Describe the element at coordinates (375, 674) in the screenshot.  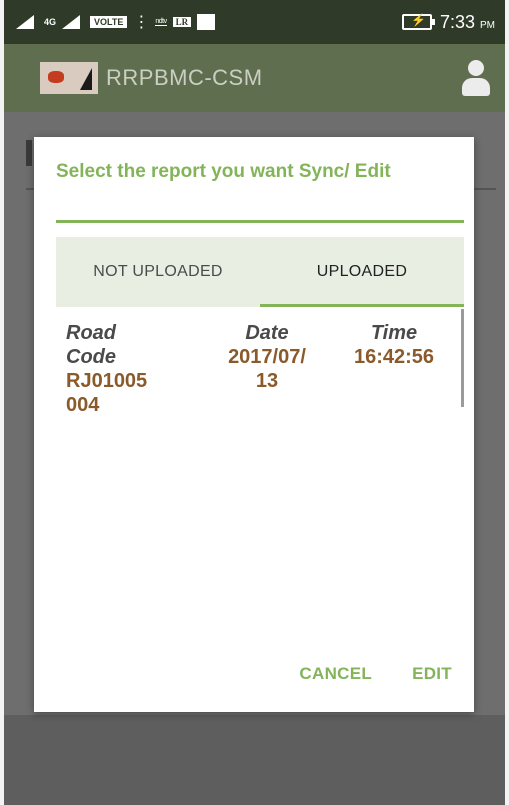
I see `dialog-actions: CANCEL EDIT` at that location.